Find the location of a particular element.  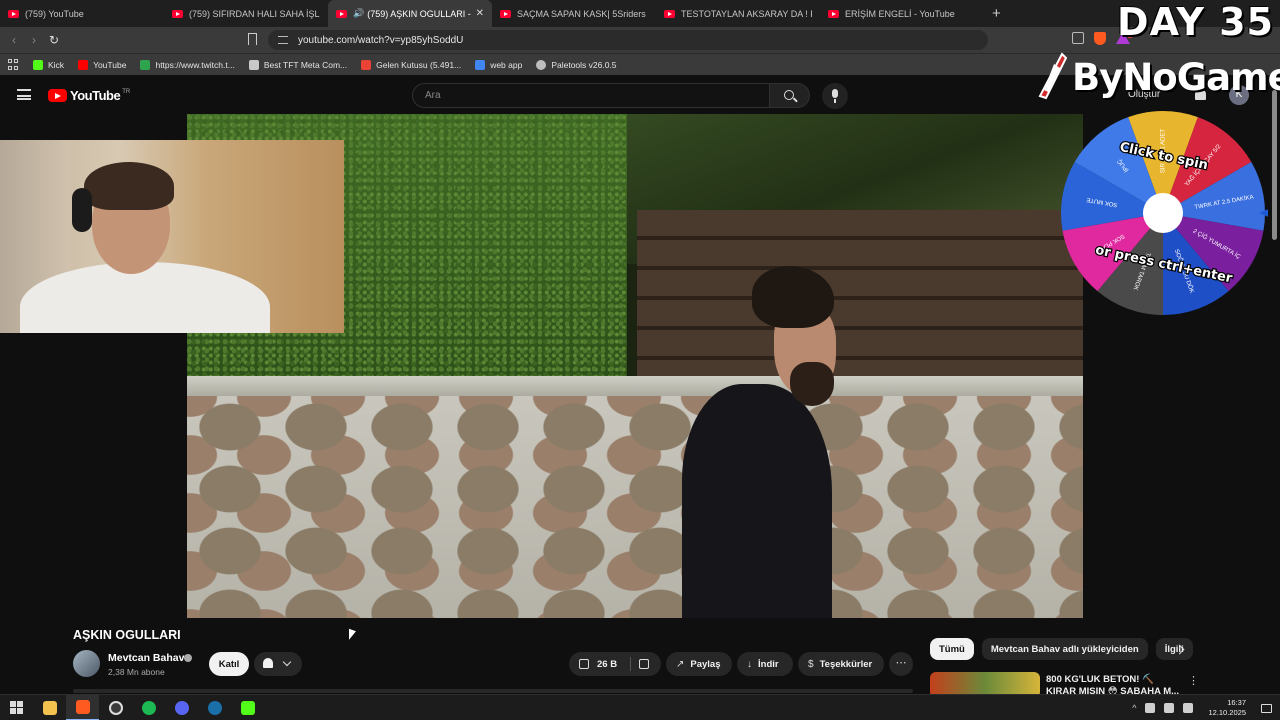

brave-icon is located at coordinates (82, 706).